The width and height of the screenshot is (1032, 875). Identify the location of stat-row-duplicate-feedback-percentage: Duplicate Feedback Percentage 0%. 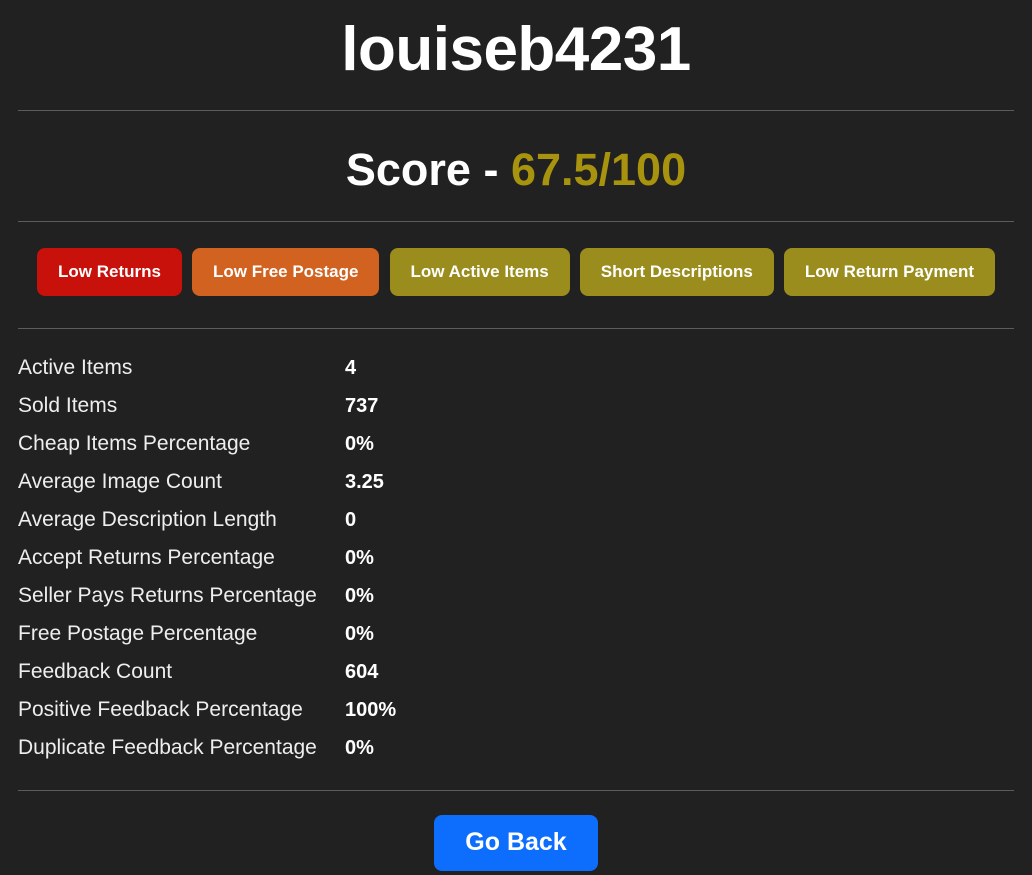
(516, 748).